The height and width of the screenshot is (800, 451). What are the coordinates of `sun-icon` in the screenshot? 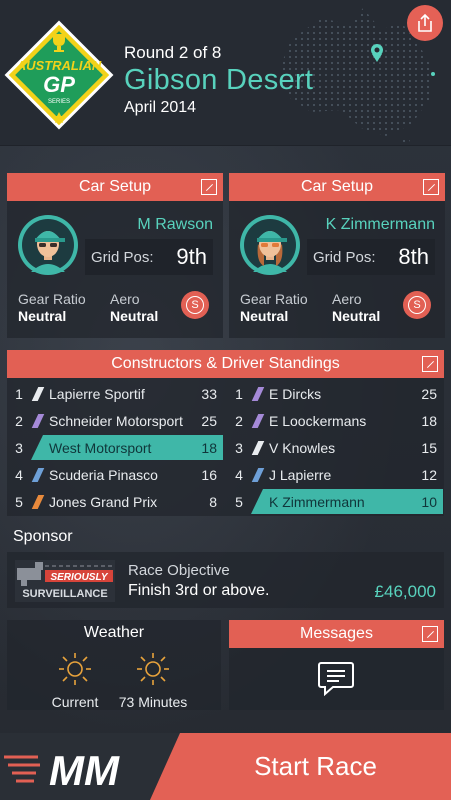 It's located at (153, 669).